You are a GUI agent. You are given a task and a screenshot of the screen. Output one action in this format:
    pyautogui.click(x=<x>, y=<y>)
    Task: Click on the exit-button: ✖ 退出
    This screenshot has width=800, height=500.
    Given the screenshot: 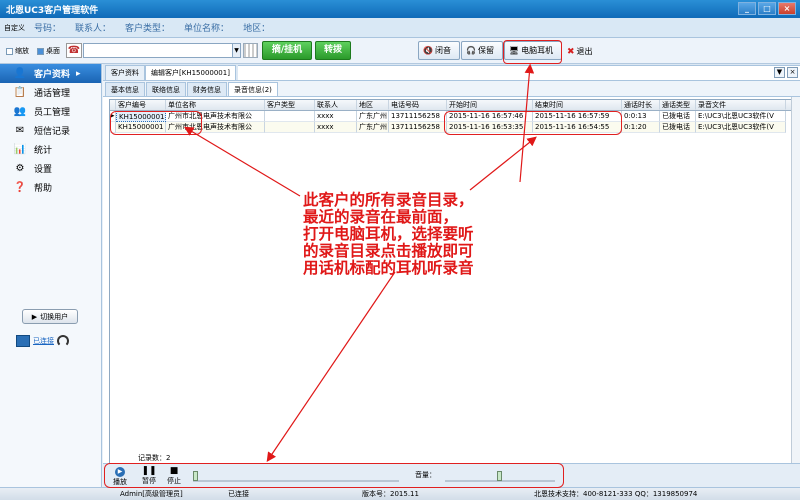 What is the action you would take?
    pyautogui.click(x=580, y=51)
    